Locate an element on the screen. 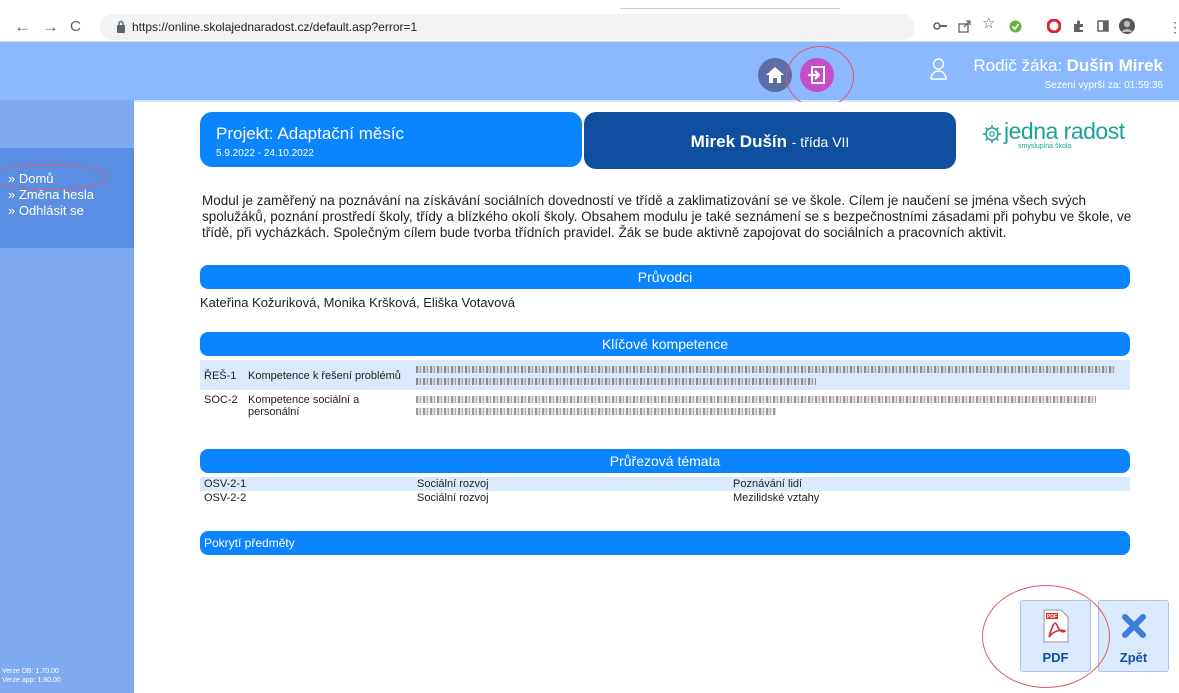  lock-icon is located at coordinates (121, 26).